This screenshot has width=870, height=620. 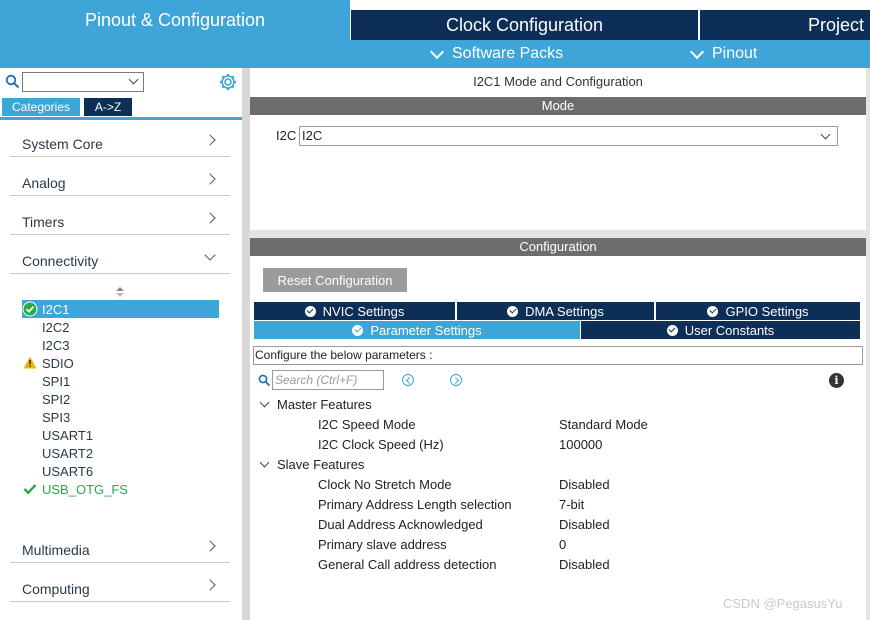 I want to click on tab-gpio-settings: GPIO Settings, so click(x=758, y=311).